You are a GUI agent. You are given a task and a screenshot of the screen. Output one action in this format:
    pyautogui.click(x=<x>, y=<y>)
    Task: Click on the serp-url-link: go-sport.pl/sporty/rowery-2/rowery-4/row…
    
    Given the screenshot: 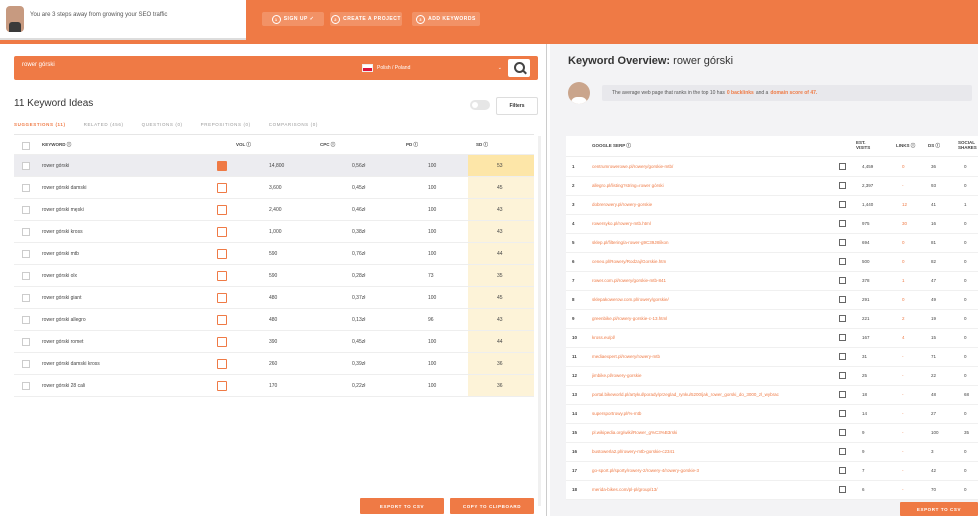 What is the action you would take?
    pyautogui.click(x=712, y=470)
    